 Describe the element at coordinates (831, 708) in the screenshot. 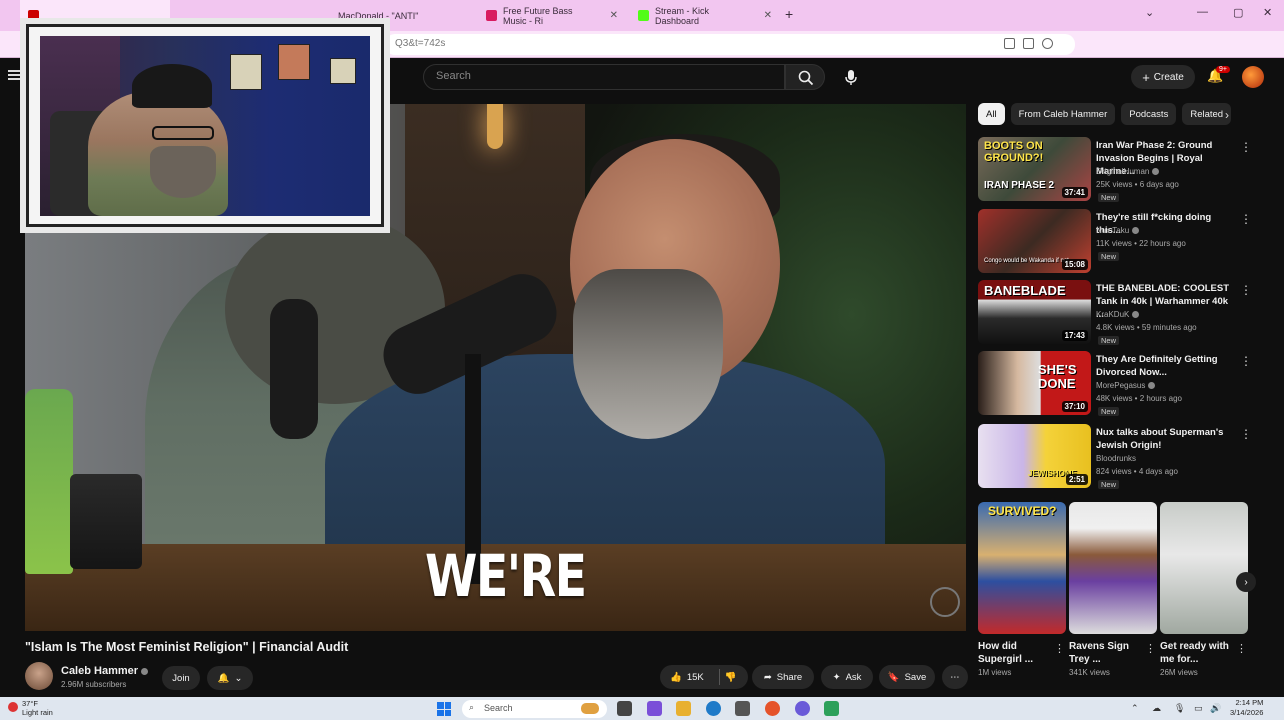

I see `obs-icon` at that location.